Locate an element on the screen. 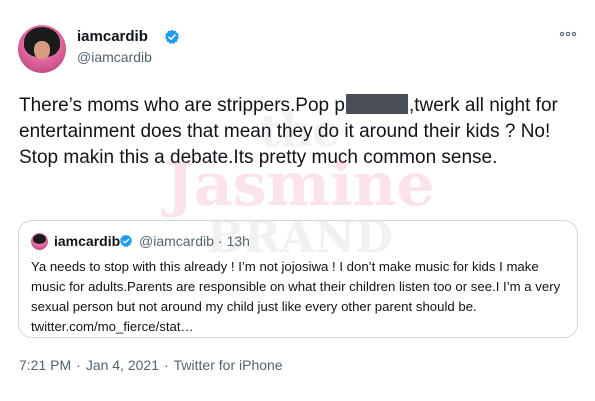 This screenshot has width=595, height=401. quoted-author-handle: @iamcardib is located at coordinates (176, 241).